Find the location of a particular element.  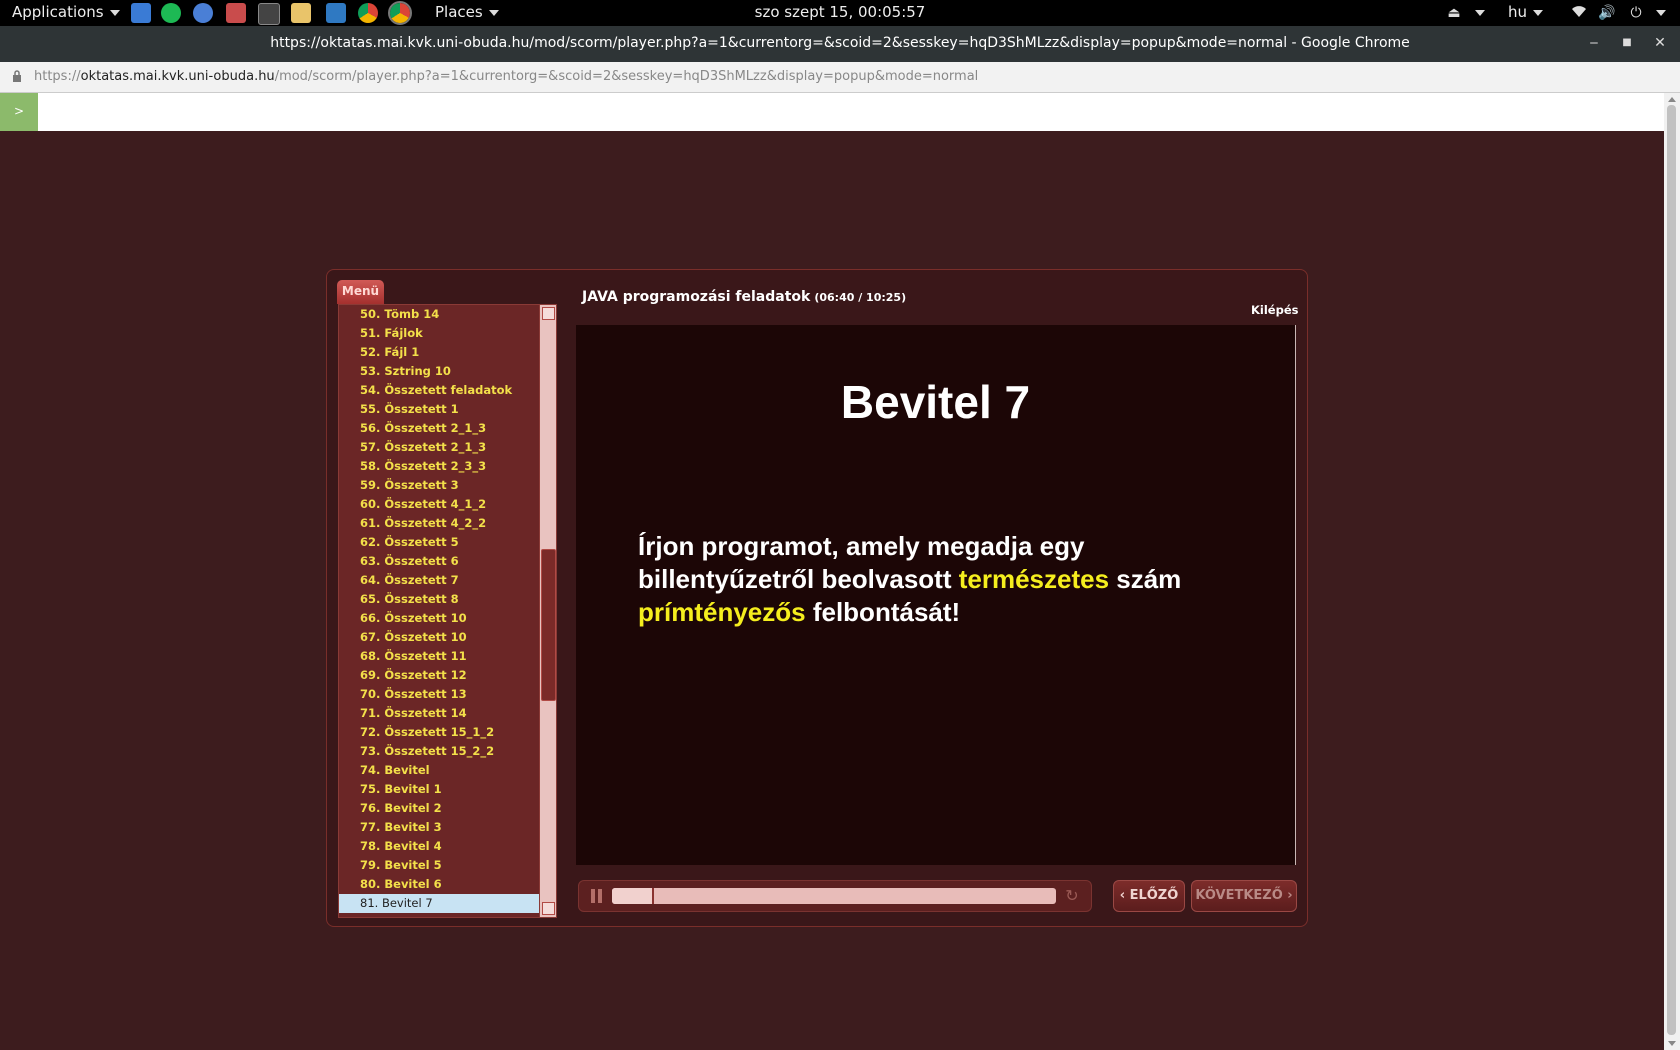

files-launcher-icon is located at coordinates (141, 13).